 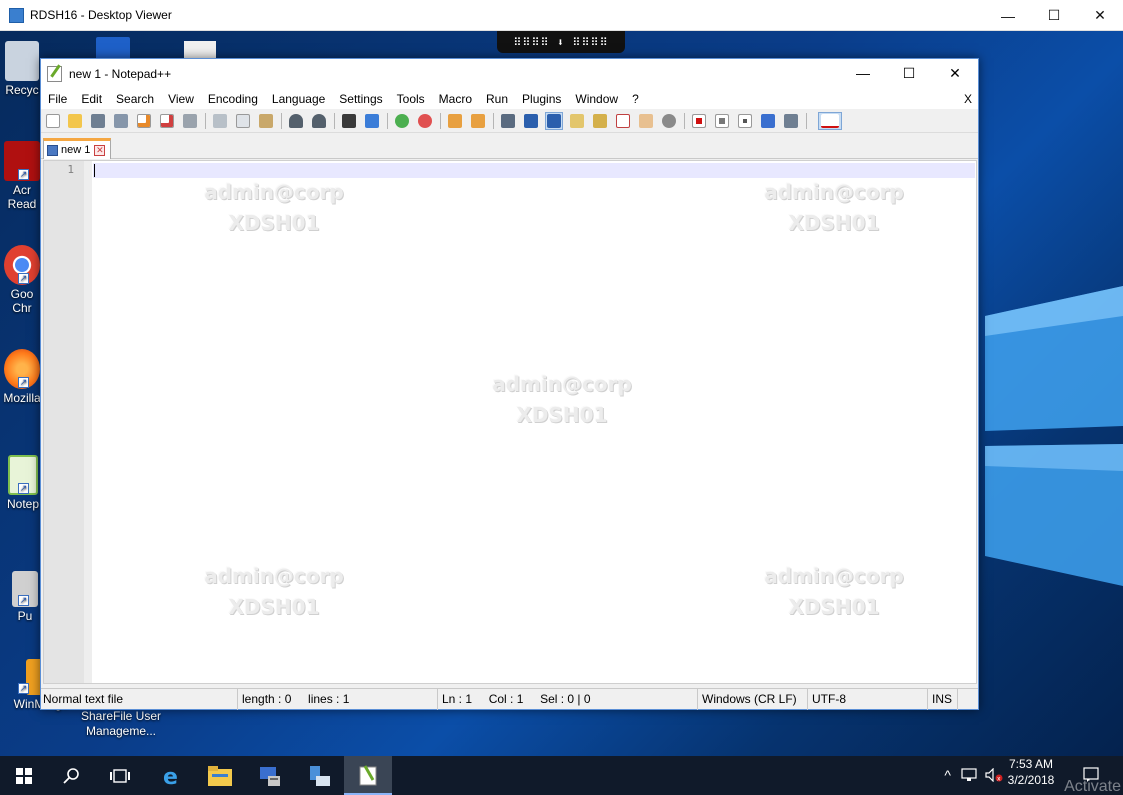 What do you see at coordinates (478, 121) in the screenshot?
I see `sync-horizontal-icon` at bounding box center [478, 121].